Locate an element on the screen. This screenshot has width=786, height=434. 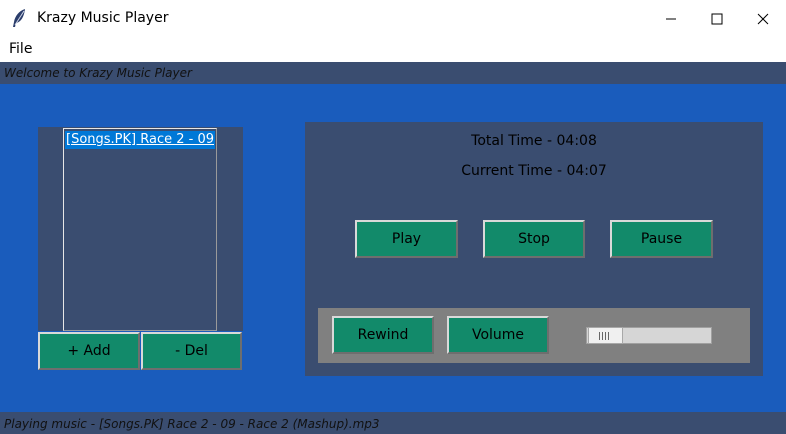
welcome-text: Welcome to Krazy Music Player is located at coordinates (98, 73).